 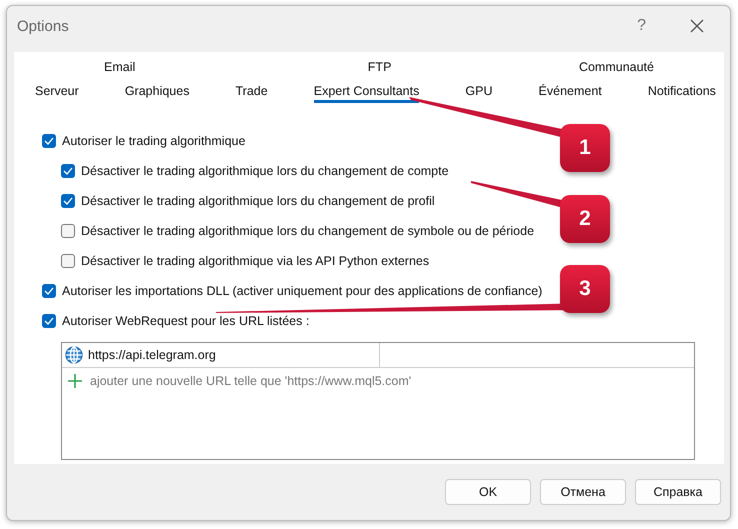 I want to click on checkbox-label: Désactiver le trading algorithmique lors du changement de compte, so click(x=265, y=171).